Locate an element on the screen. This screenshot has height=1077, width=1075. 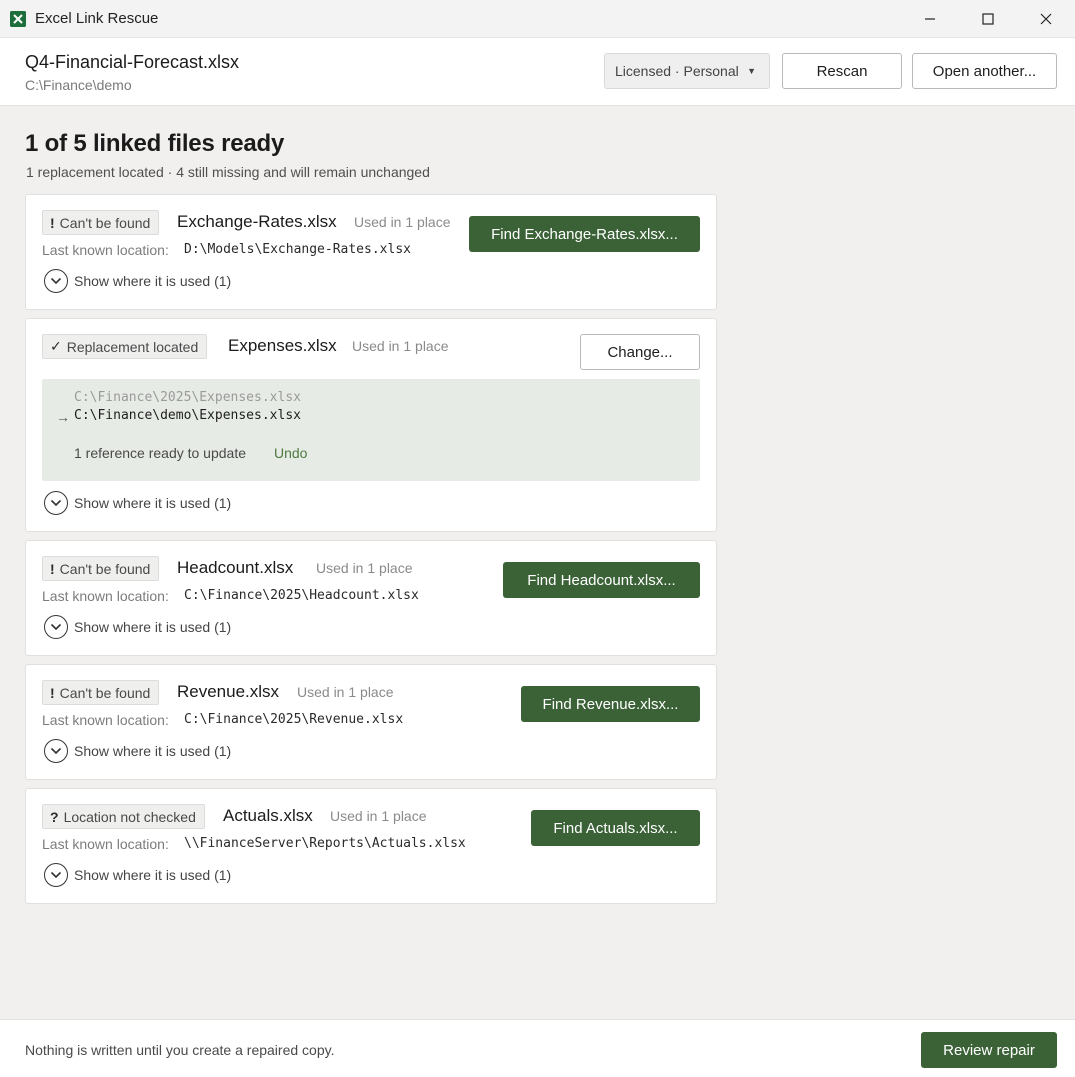
excel-icon is located at coordinates (18, 18).